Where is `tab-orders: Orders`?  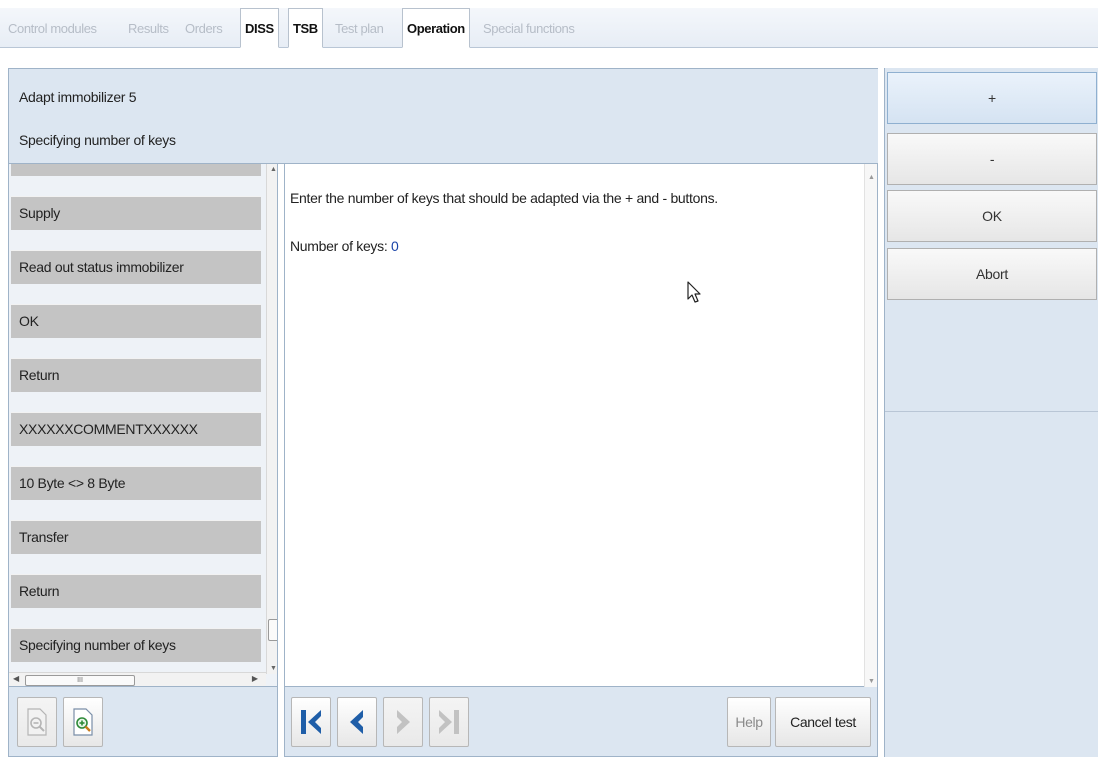
tab-orders: Orders is located at coordinates (203, 28).